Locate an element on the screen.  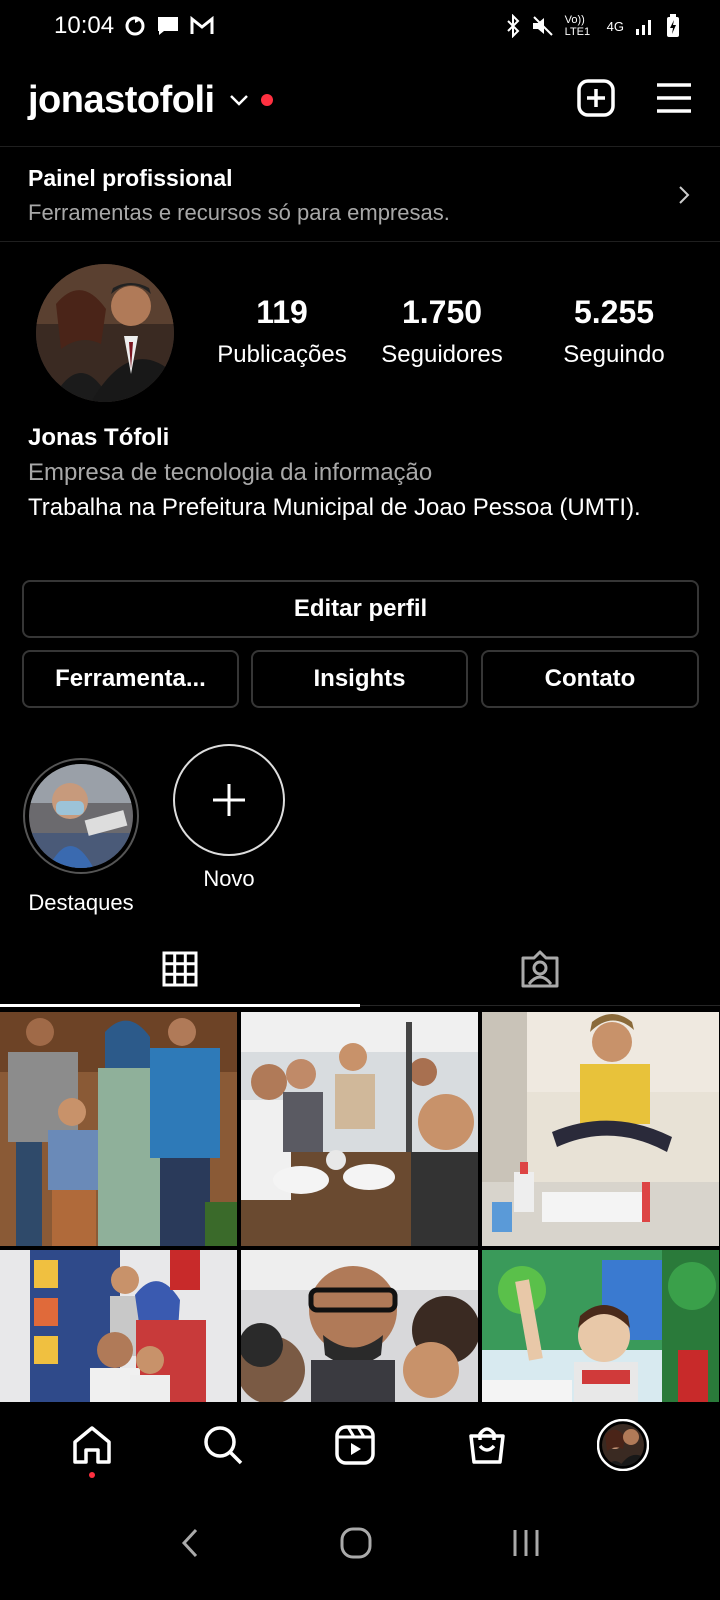
tab-posts-grid is located at coordinates (180, 971).